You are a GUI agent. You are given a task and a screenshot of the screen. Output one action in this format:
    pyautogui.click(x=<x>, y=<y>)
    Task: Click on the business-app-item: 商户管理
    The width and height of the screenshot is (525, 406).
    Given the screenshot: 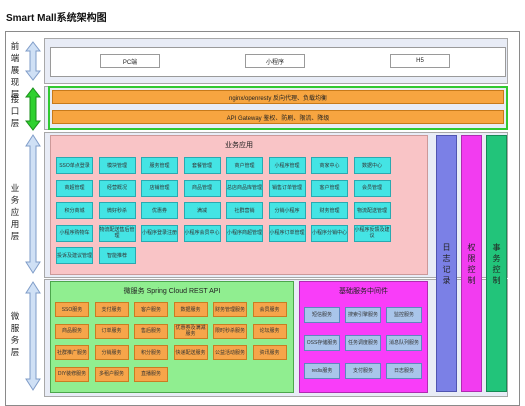 What is the action you would take?
    pyautogui.click(x=244, y=165)
    